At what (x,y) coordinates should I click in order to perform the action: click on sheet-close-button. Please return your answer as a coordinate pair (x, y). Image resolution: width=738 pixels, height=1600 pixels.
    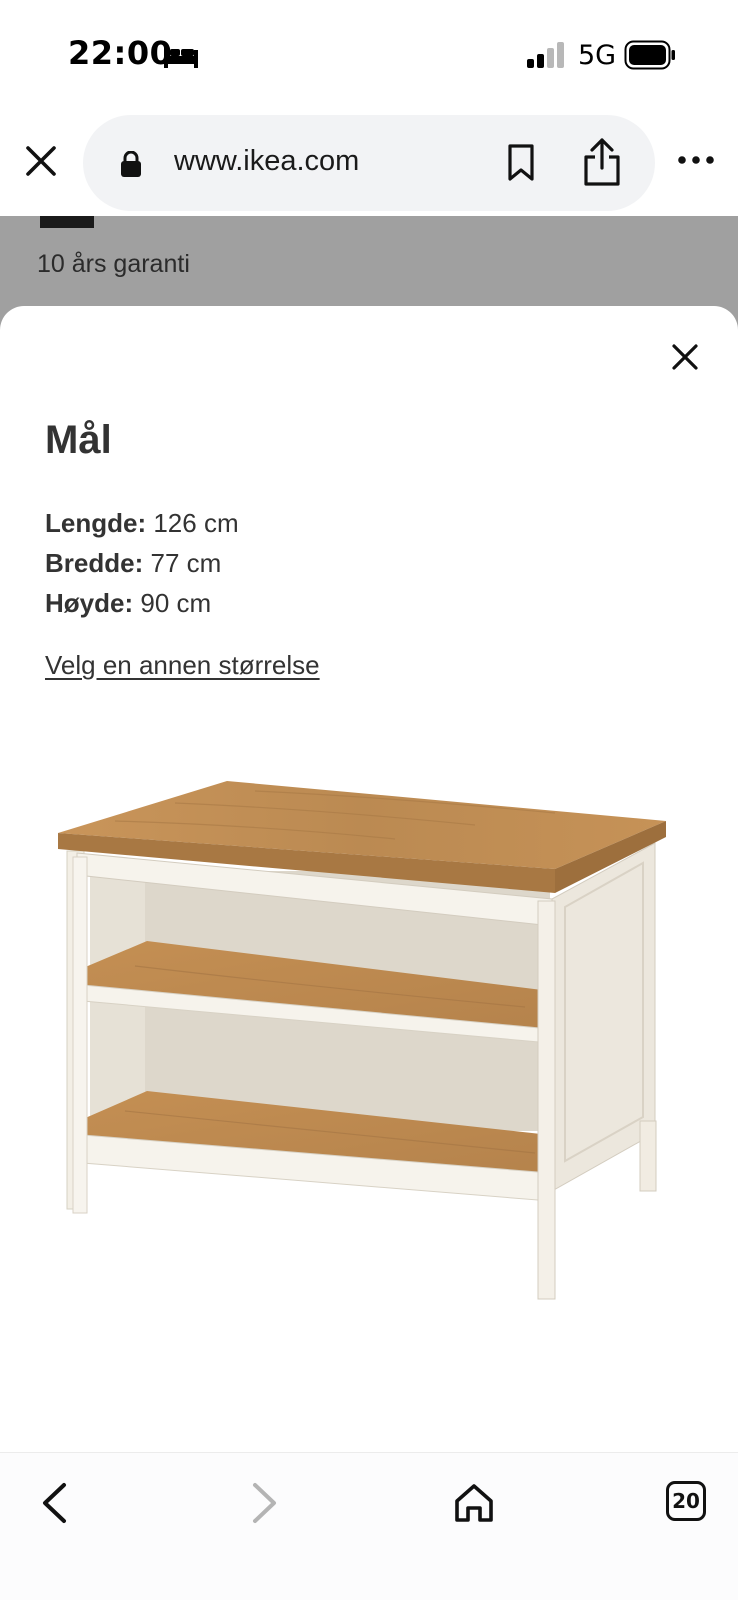
    Looking at the image, I should click on (685, 357).